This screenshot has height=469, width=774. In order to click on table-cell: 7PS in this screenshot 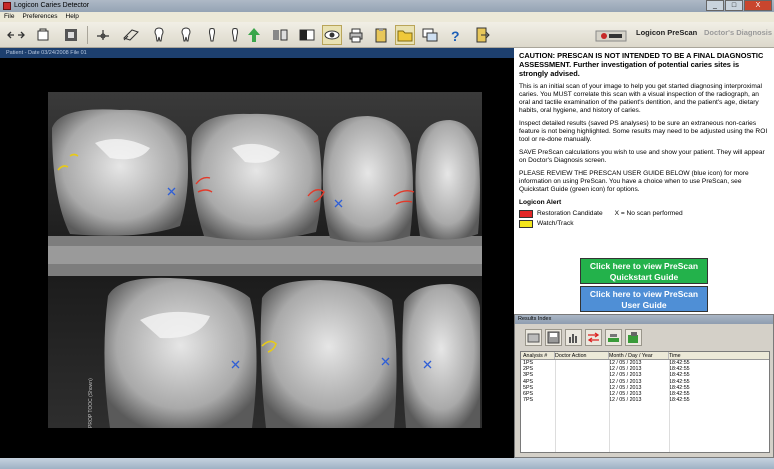, I will do `click(528, 400)`.